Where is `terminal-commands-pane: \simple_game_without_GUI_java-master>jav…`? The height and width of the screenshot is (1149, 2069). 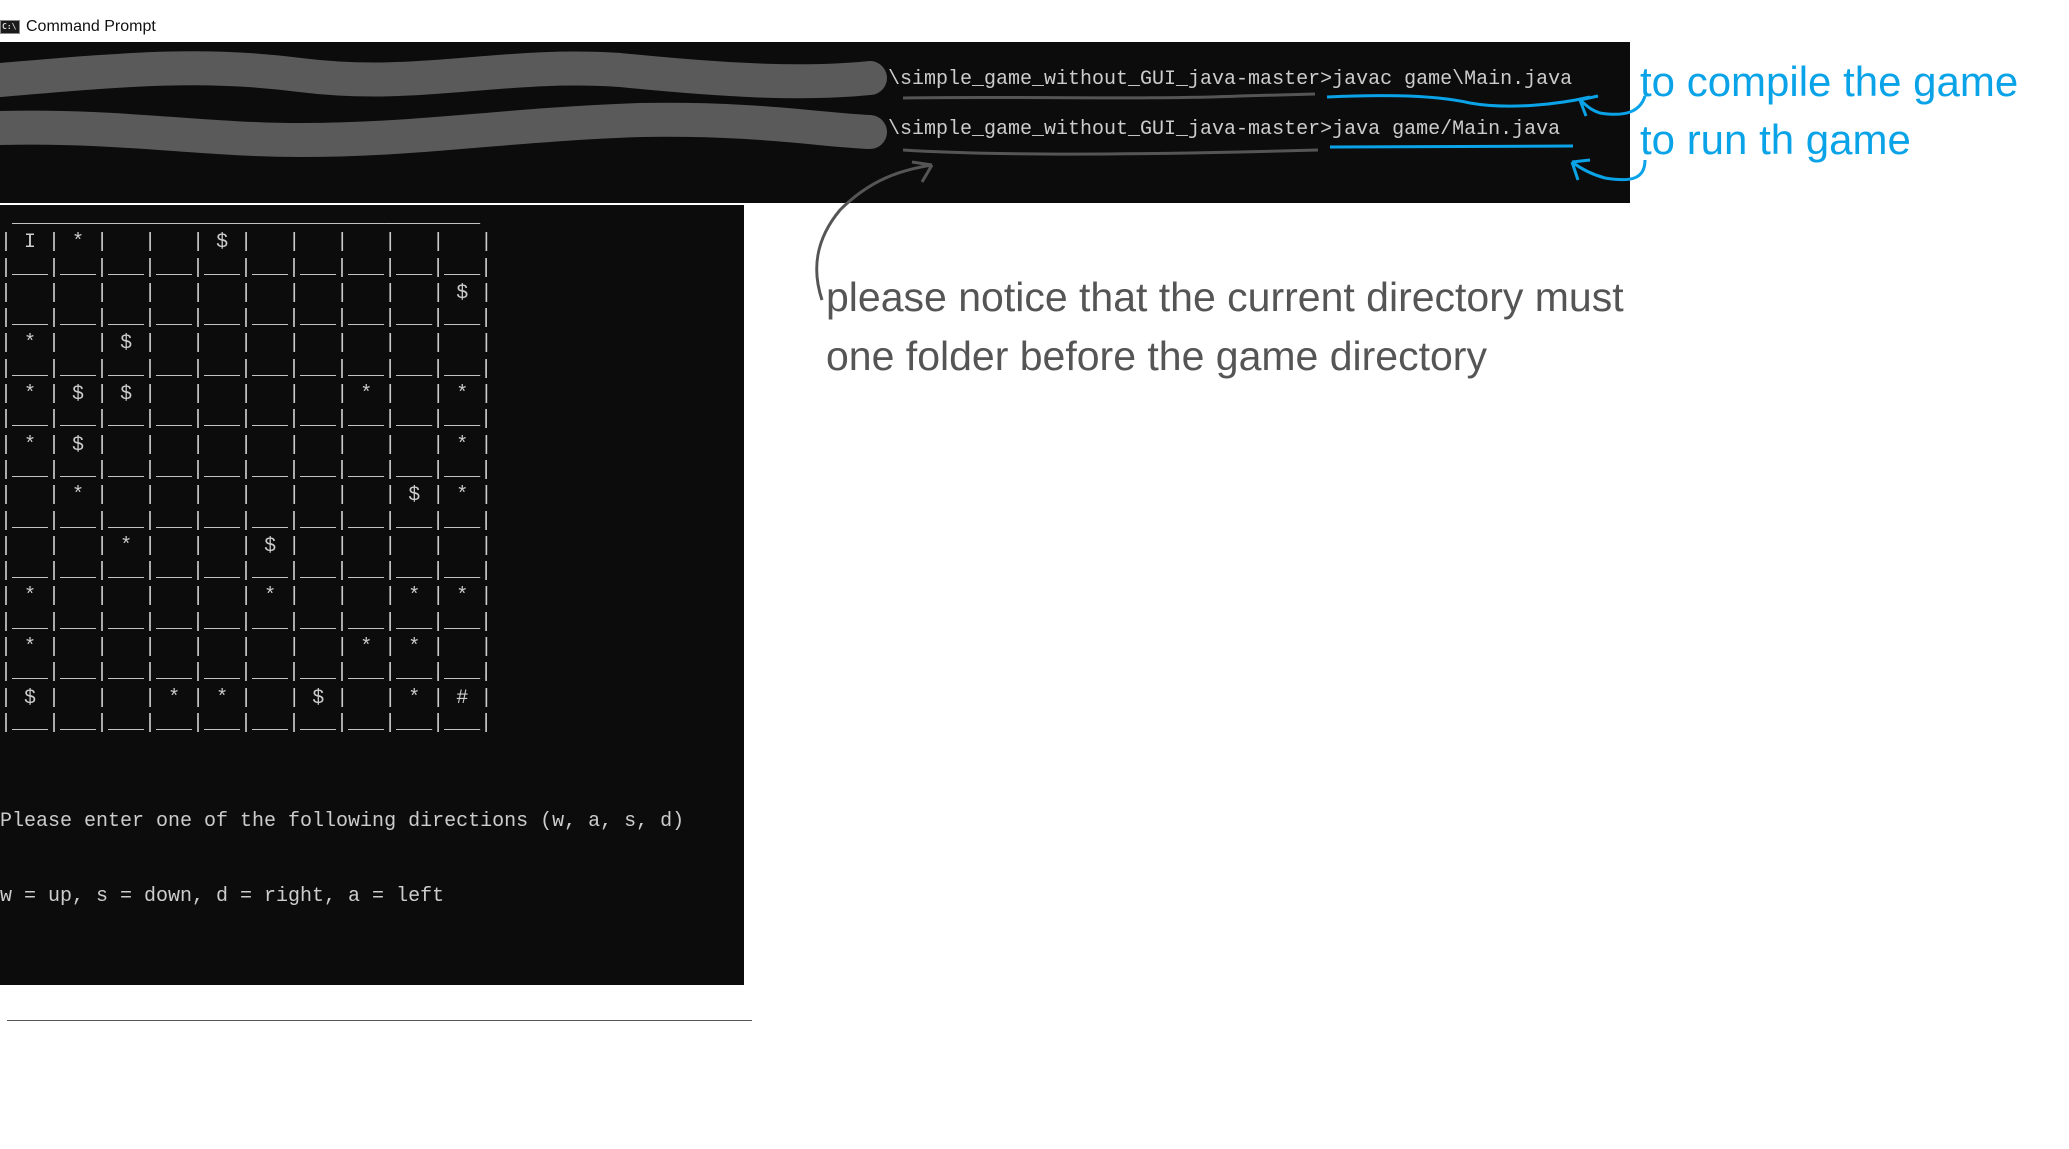
terminal-commands-pane: \simple_game_without_GUI_java-master>jav… is located at coordinates (815, 122).